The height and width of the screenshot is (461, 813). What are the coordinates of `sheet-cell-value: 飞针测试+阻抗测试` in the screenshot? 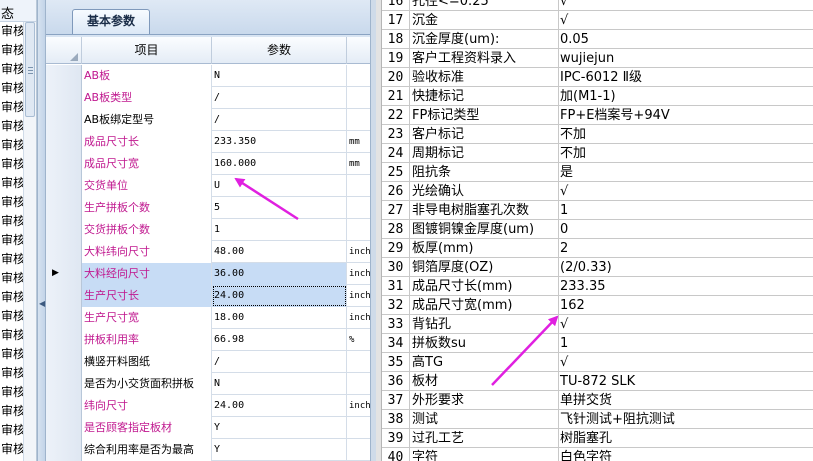 It's located at (686, 419).